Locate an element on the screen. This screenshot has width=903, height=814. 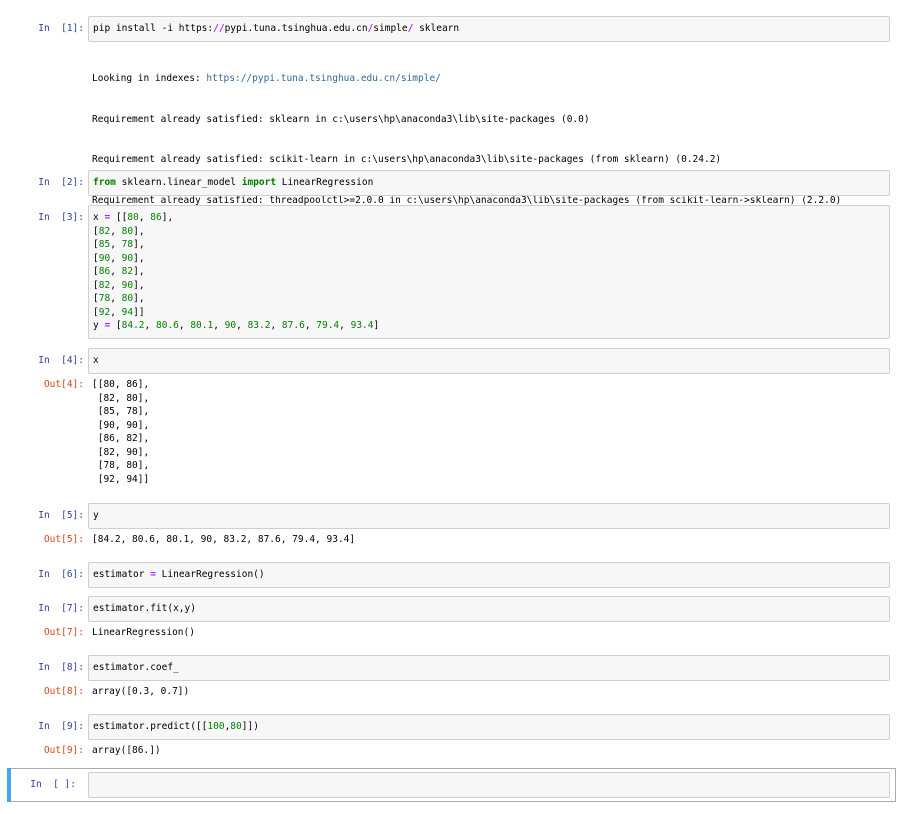
code-input: estimator.coef_ is located at coordinates (489, 668).